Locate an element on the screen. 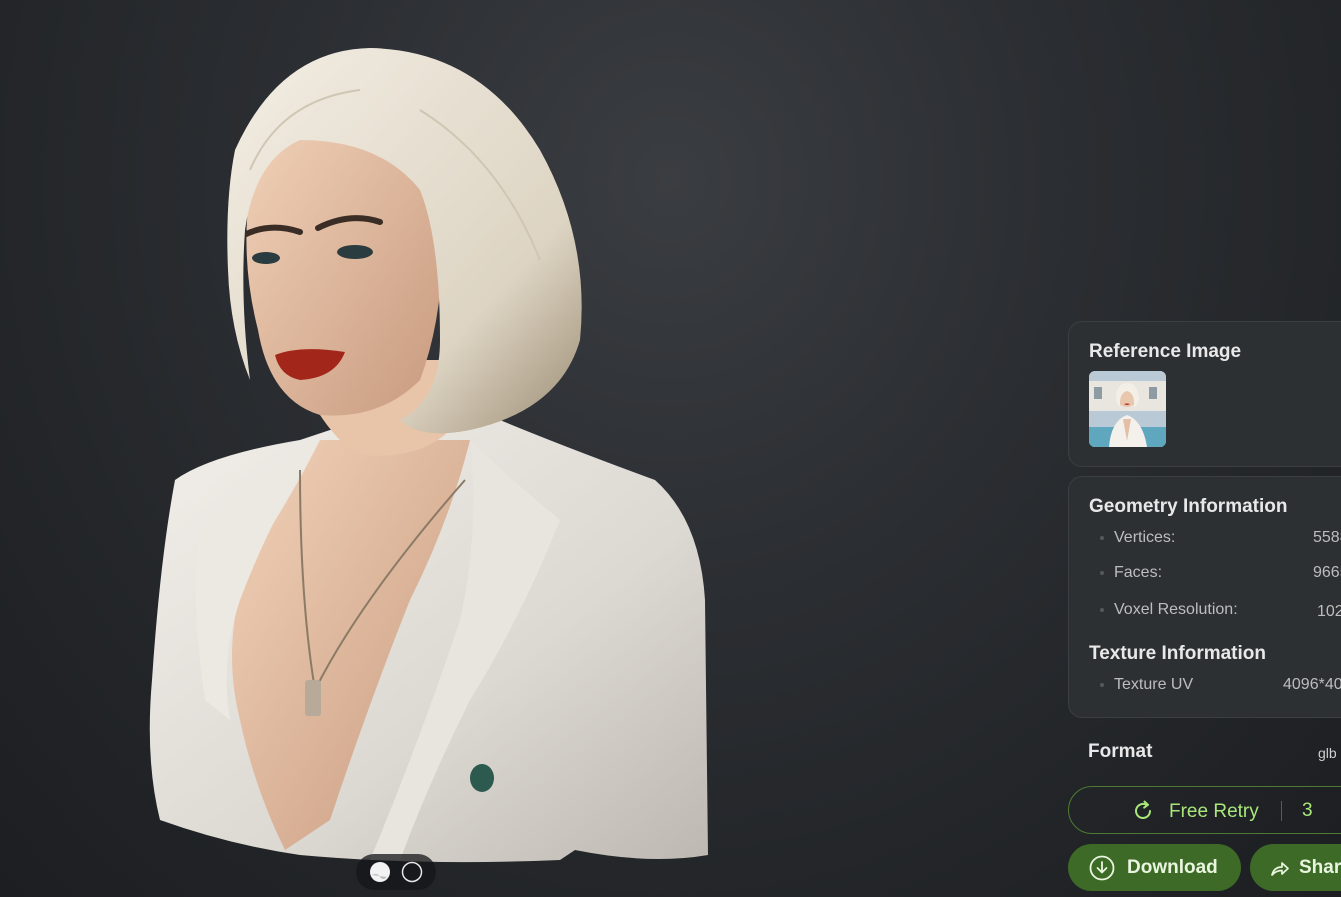 The image size is (1341, 897). retry-count: 3 is located at coordinates (1307, 810).